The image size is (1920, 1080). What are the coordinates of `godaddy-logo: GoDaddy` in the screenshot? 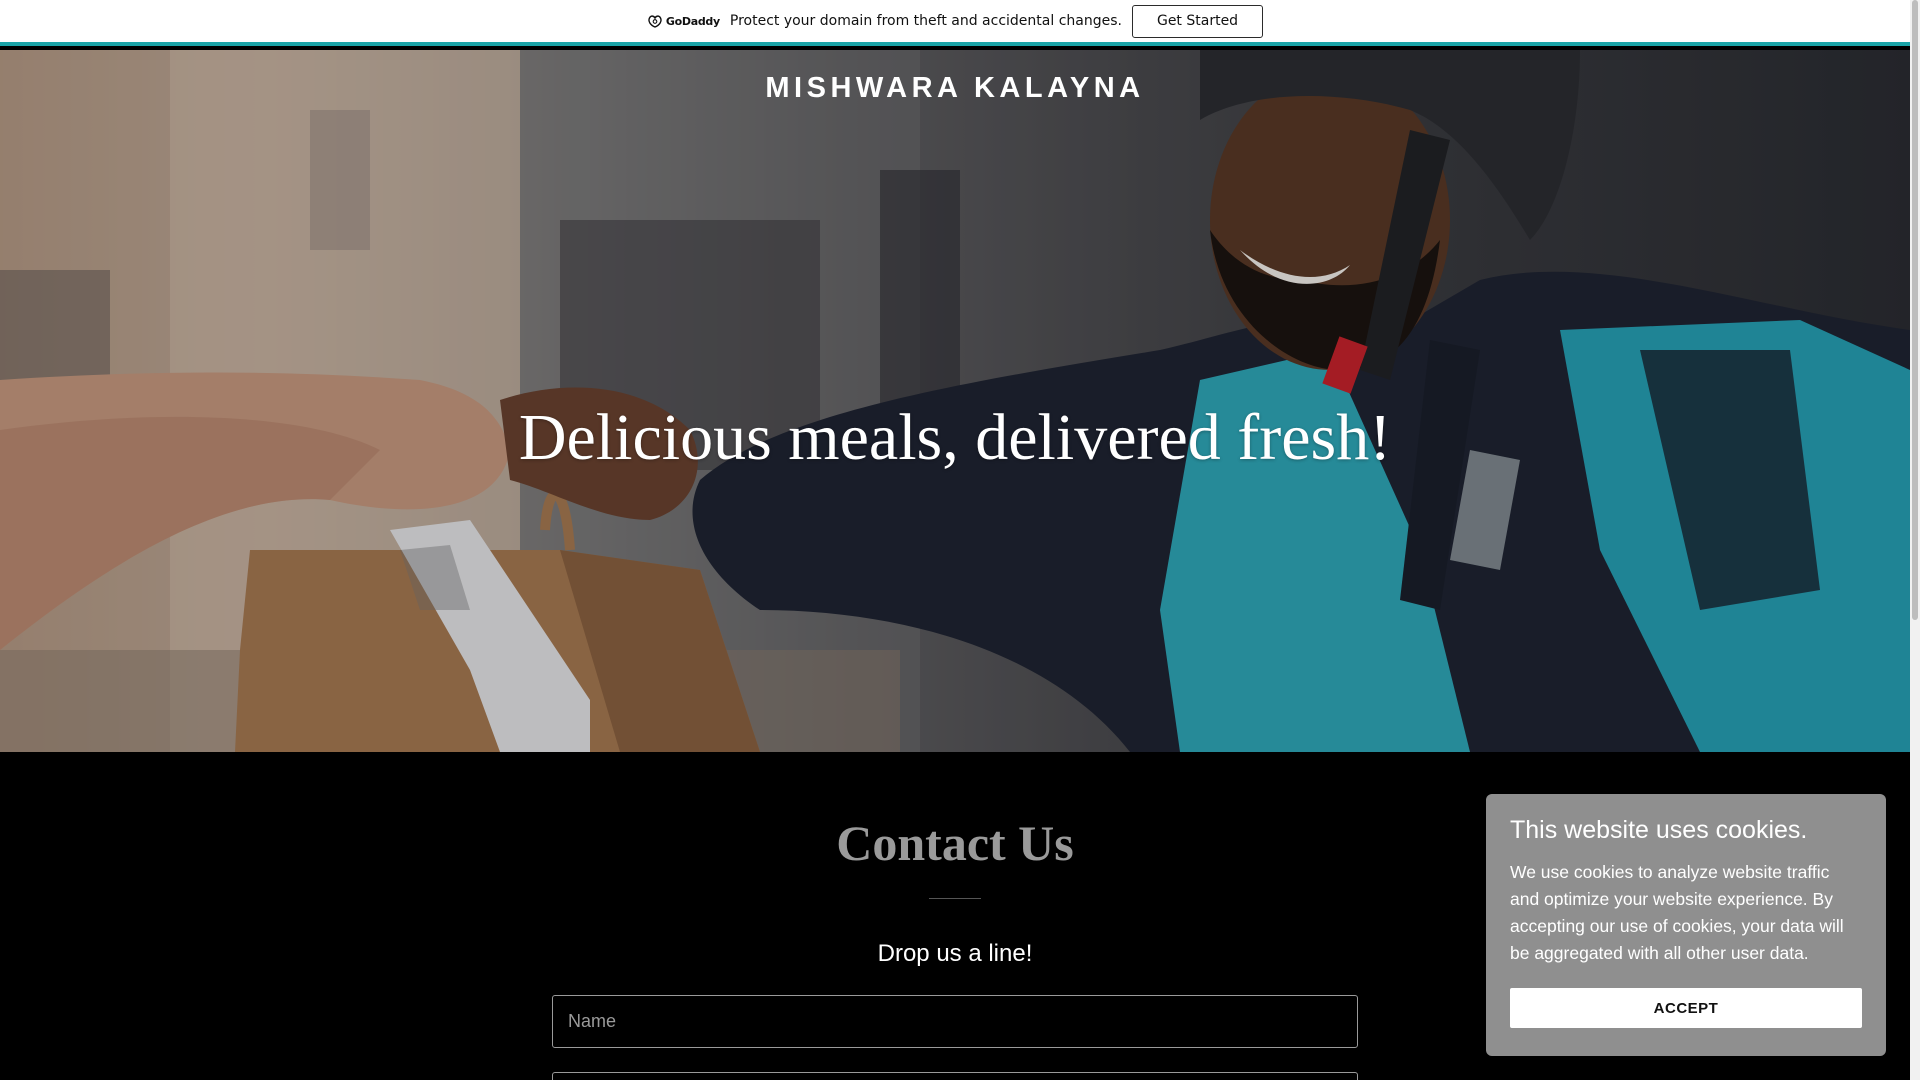 It's located at (683, 21).